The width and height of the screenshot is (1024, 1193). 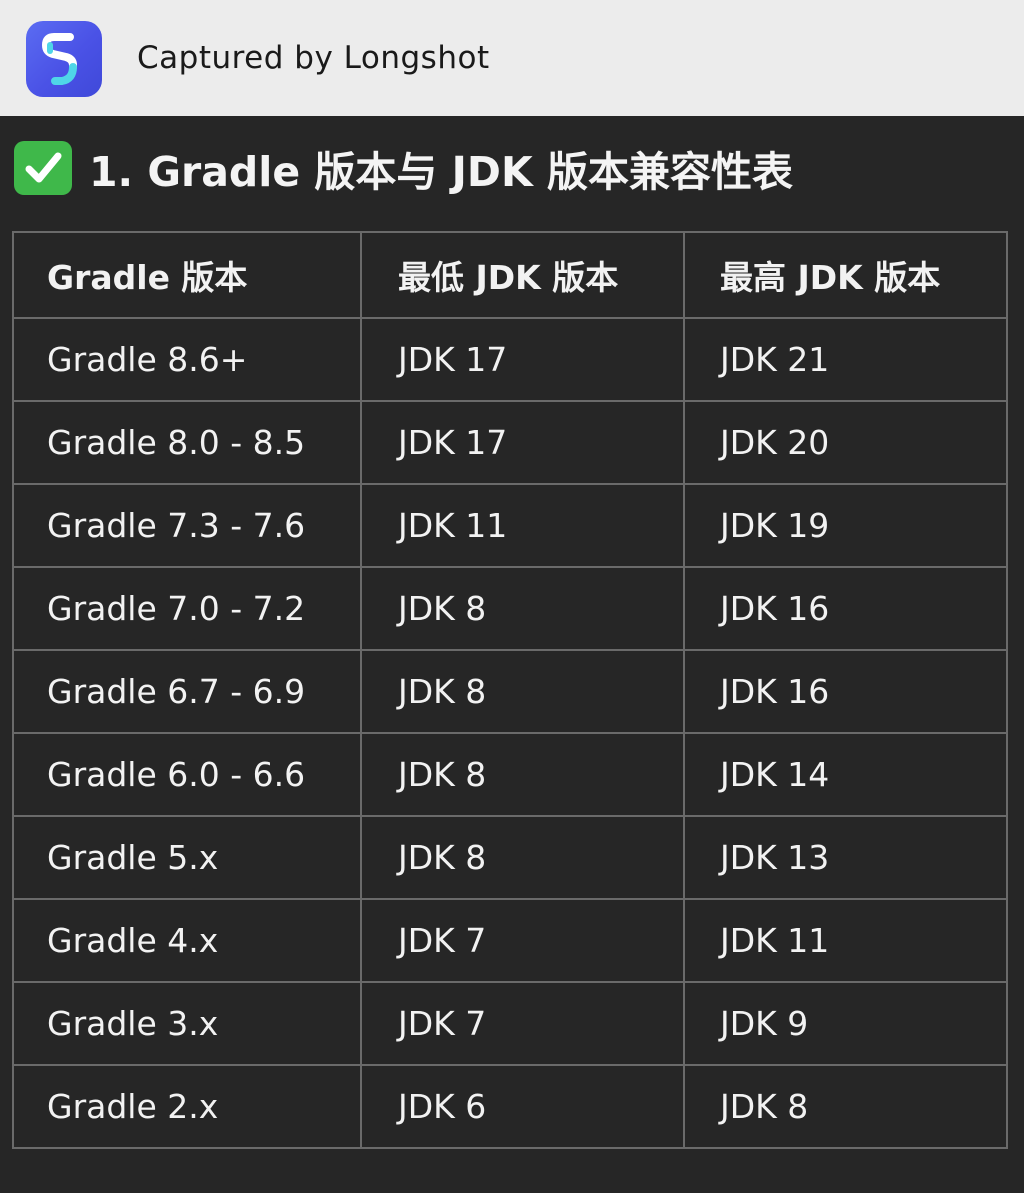 I want to click on gradle-version-cell: Gradle 7.0 - 7.2, so click(x=187, y=608).